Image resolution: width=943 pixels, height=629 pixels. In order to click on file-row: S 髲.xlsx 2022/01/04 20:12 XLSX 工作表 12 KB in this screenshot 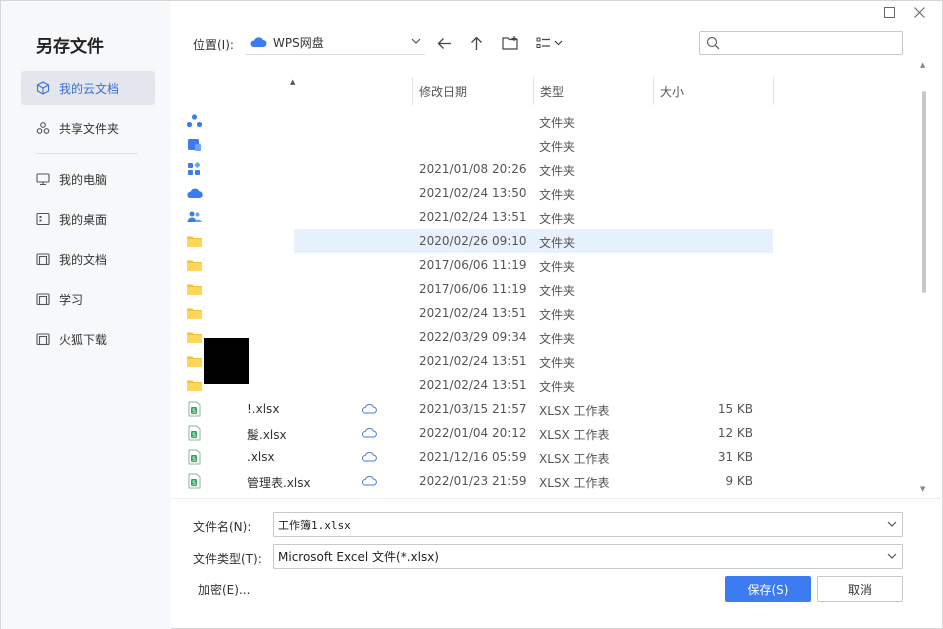, I will do `click(477, 433)`.